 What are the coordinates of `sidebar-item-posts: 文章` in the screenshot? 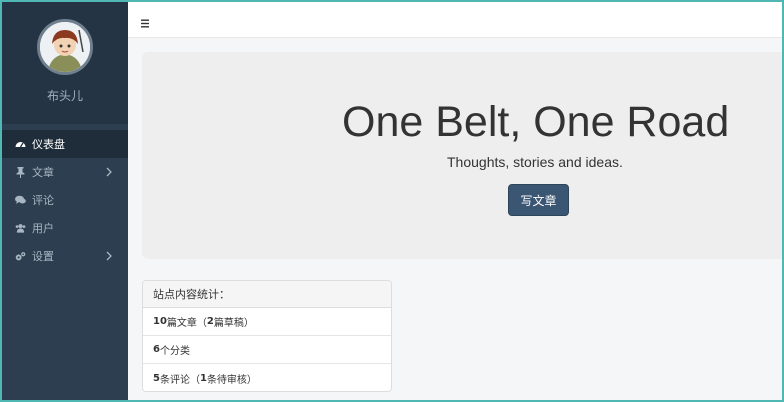 It's located at (65, 172).